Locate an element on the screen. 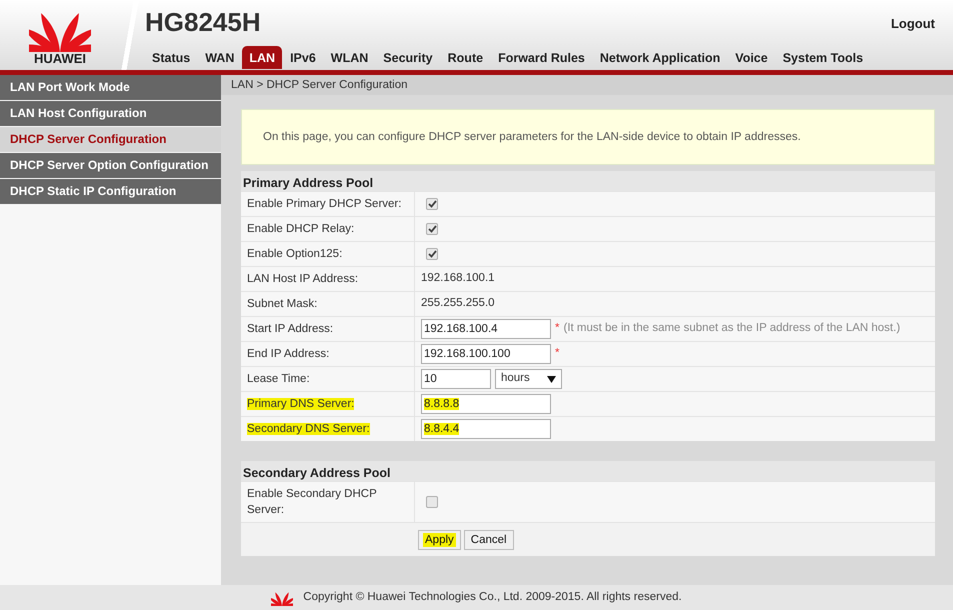  nav-tab: Network Application is located at coordinates (660, 57).